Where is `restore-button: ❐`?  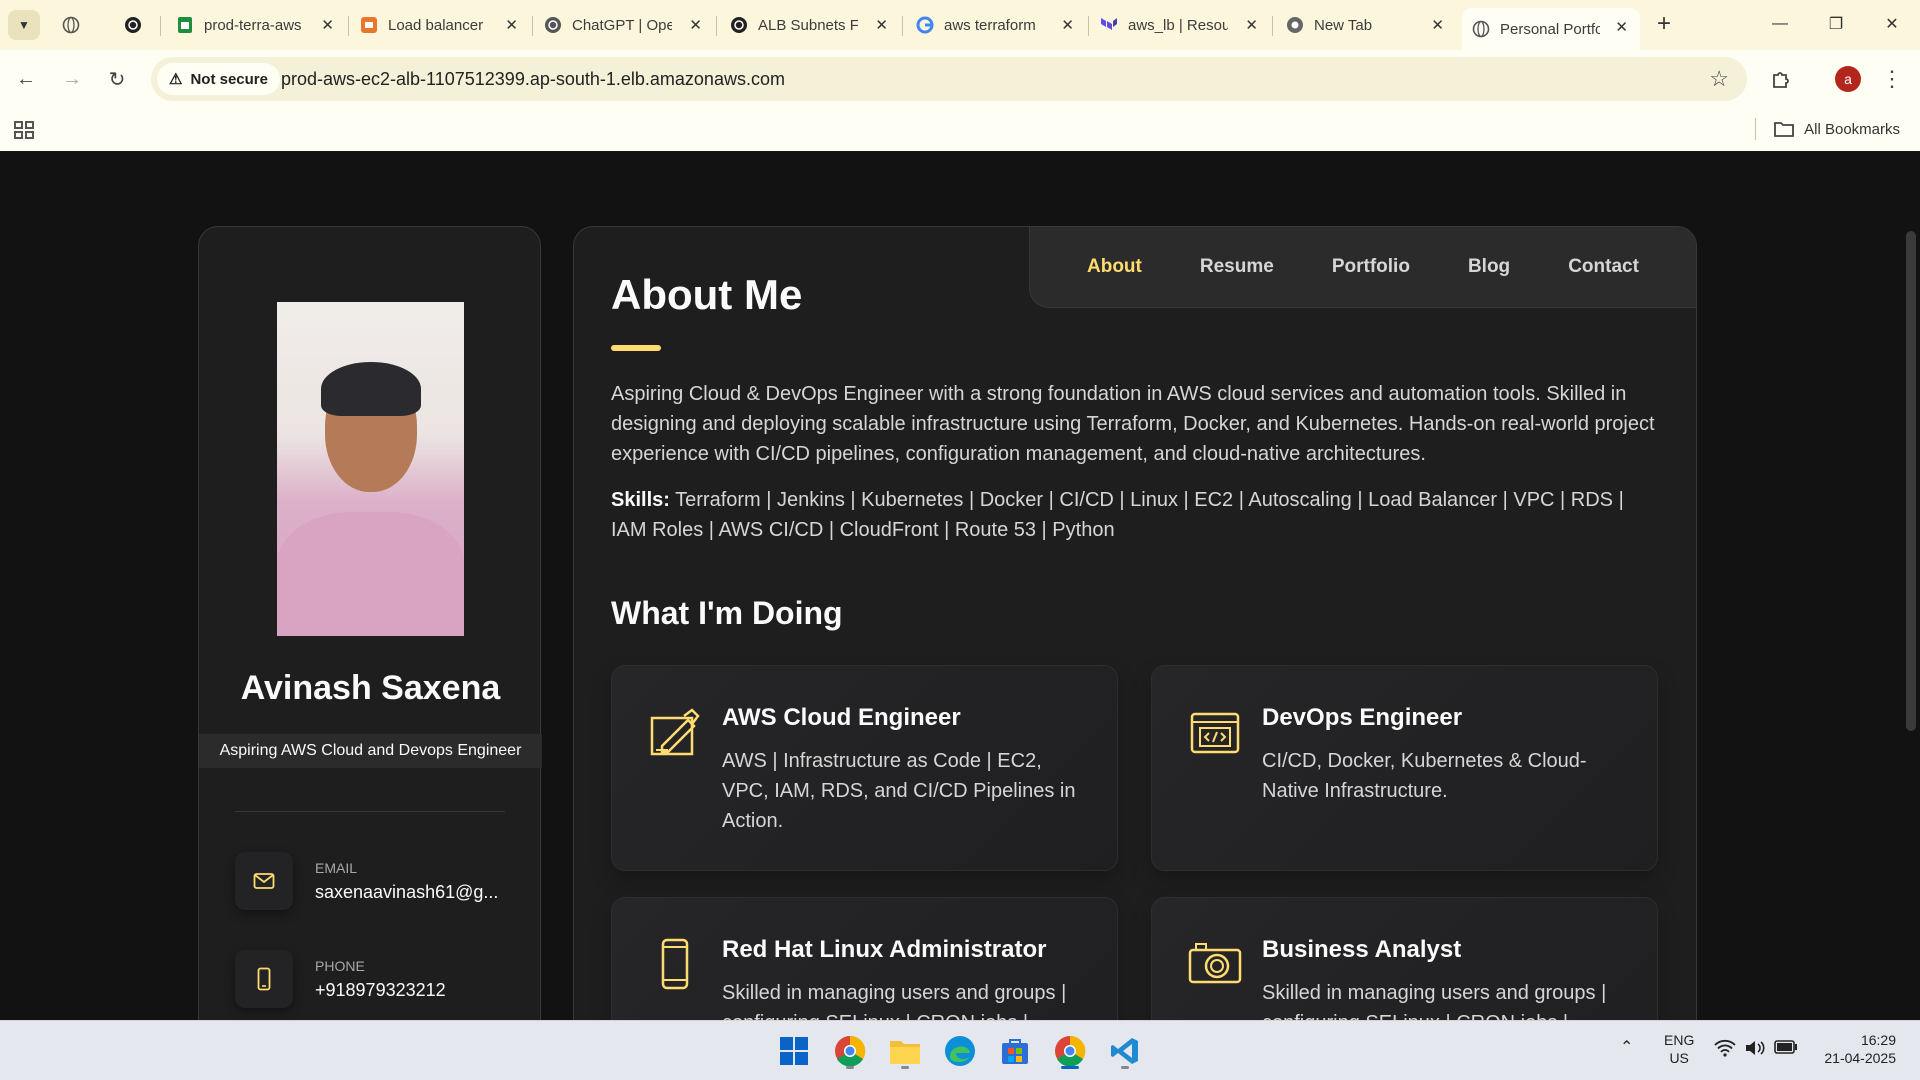 restore-button: ❐ is located at coordinates (1836, 24).